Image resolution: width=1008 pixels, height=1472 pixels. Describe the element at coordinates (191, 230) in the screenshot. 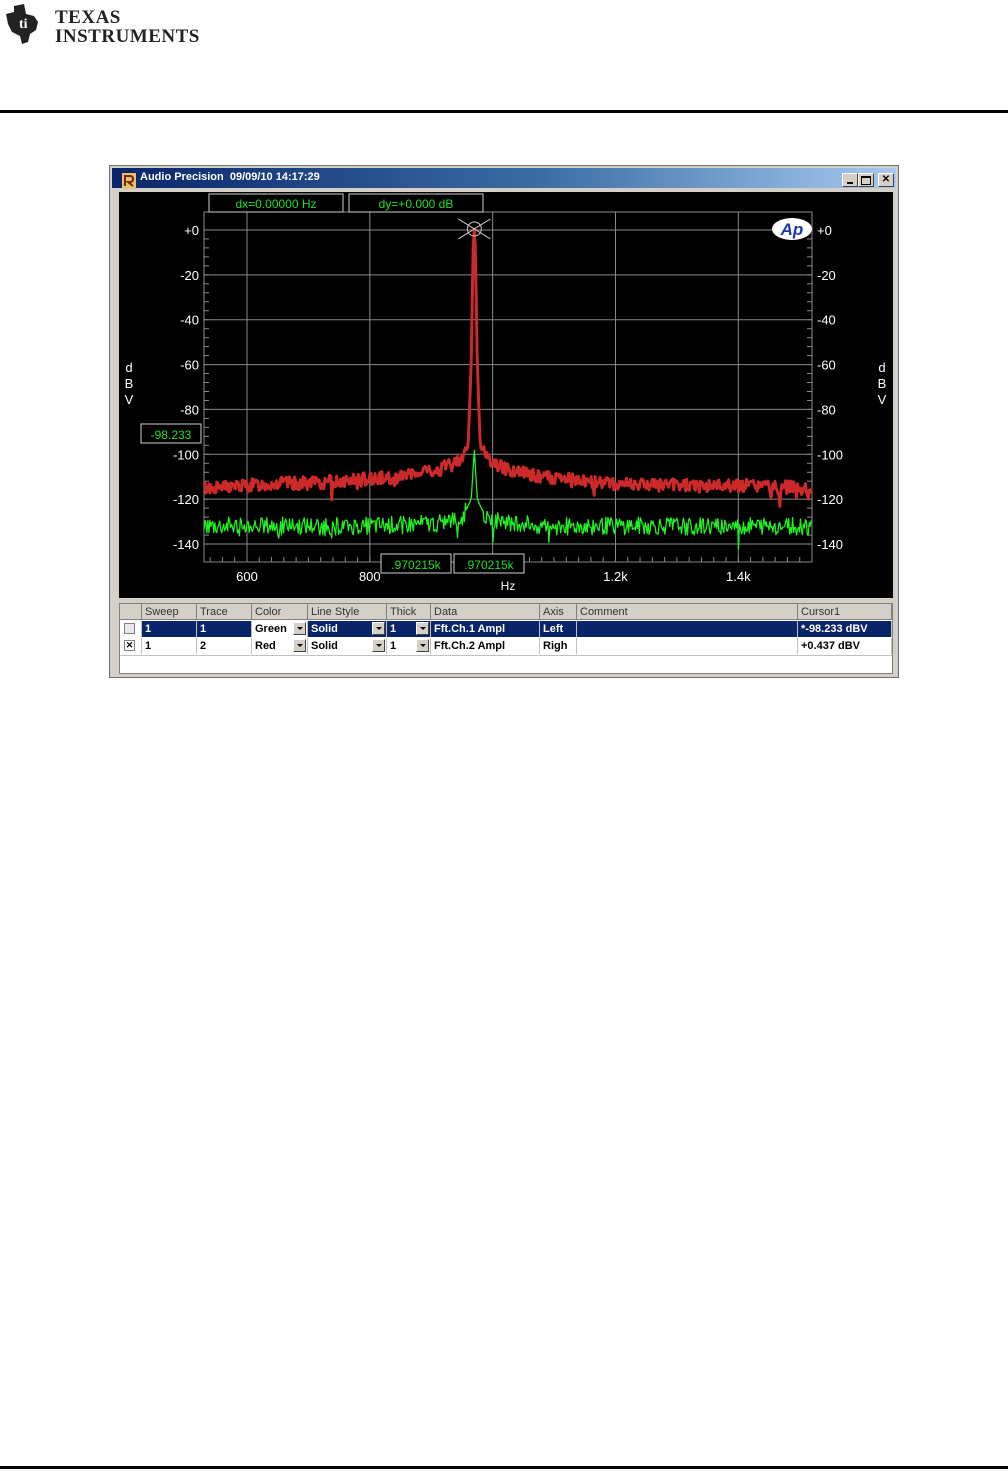

I see `y-tick-label-left: +0` at that location.